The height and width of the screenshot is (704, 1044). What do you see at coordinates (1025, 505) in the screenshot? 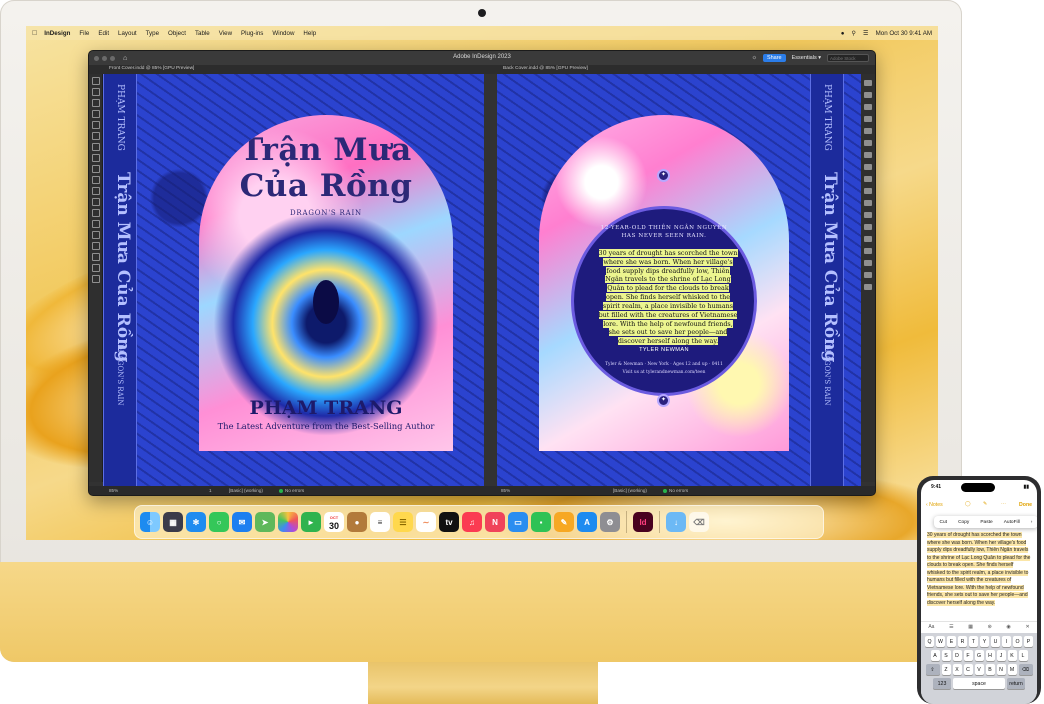
I see `done-button: Done` at bounding box center [1025, 505].